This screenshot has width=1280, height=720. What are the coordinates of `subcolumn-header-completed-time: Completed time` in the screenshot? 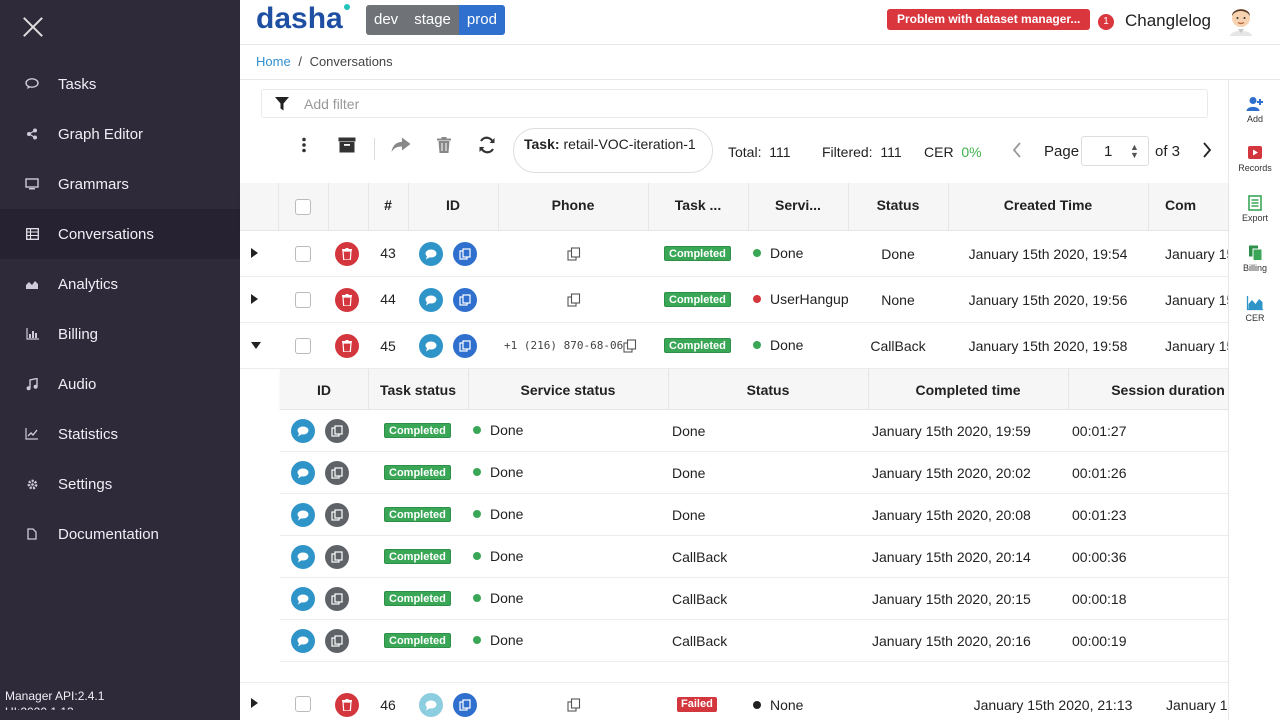 It's located at (968, 390).